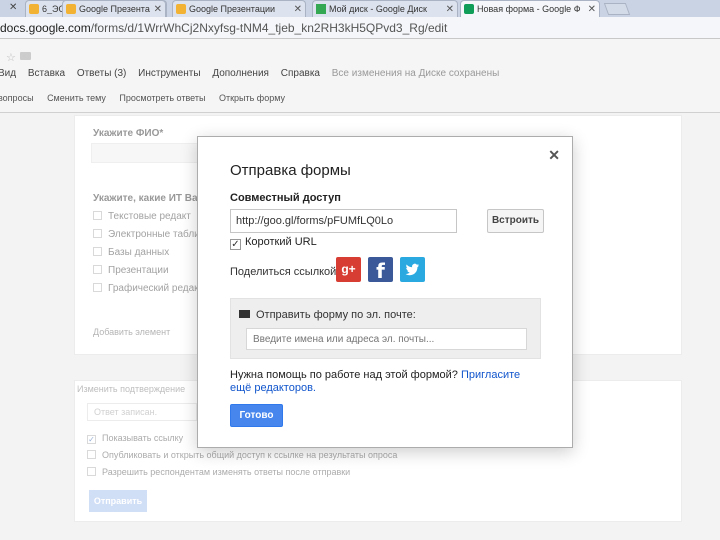 Image resolution: width=720 pixels, height=540 pixels. What do you see at coordinates (235, 244) in the screenshot?
I see `checkbox-checked-icon: ✓` at bounding box center [235, 244].